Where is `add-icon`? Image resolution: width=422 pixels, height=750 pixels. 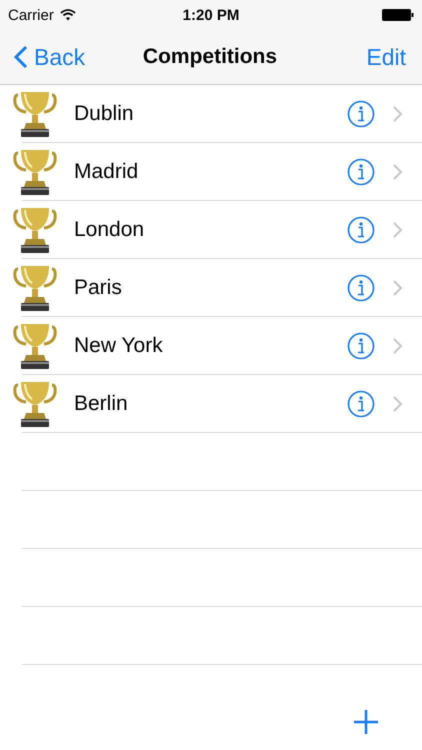 add-icon is located at coordinates (366, 722).